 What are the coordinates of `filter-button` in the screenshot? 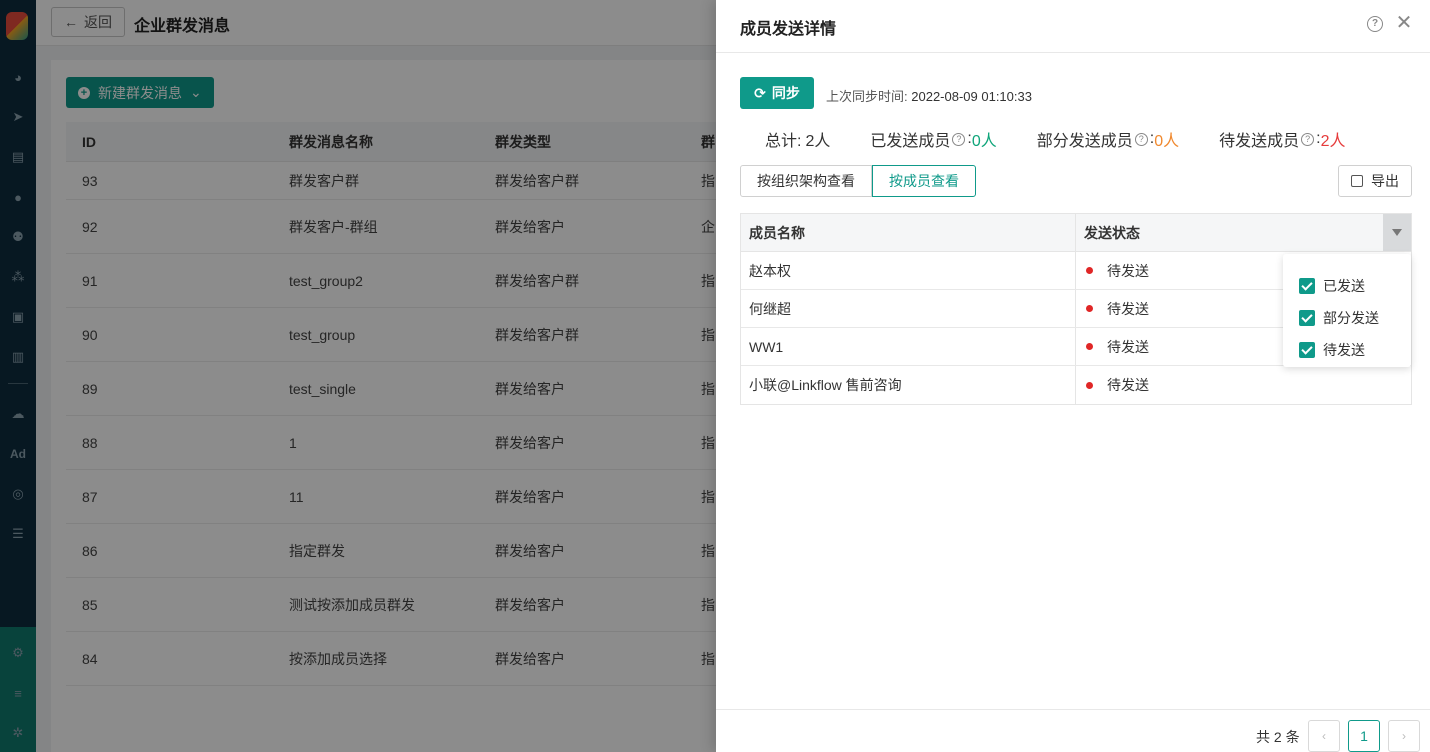 It's located at (1397, 232).